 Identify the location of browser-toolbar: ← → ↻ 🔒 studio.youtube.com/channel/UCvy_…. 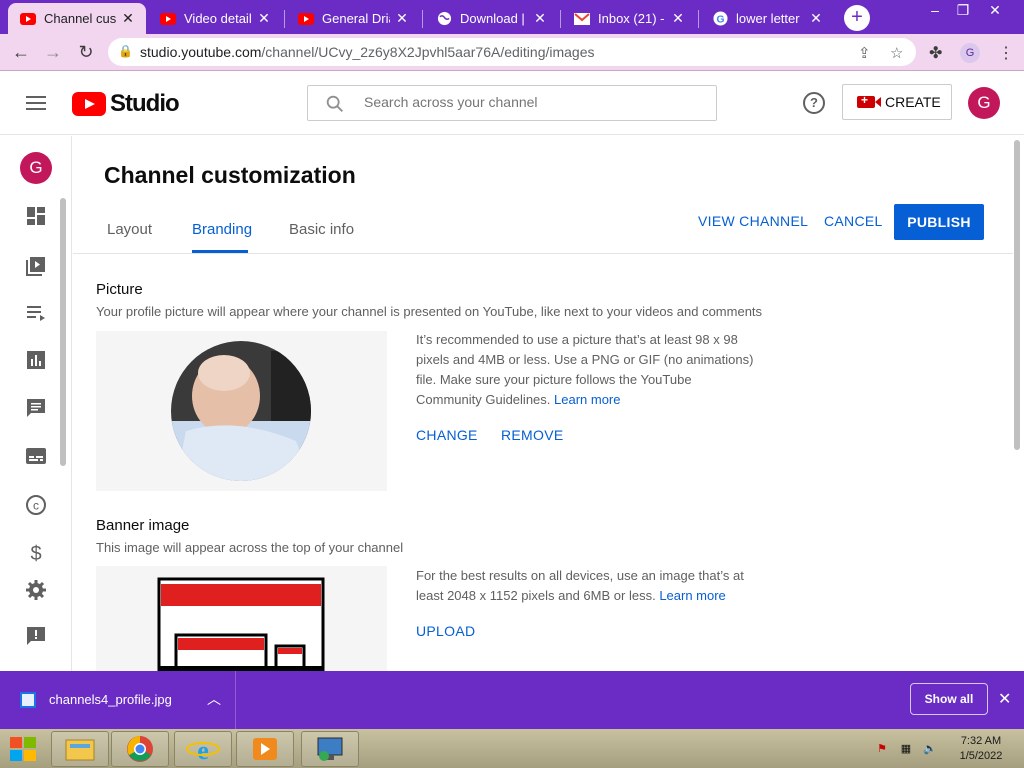
(512, 52).